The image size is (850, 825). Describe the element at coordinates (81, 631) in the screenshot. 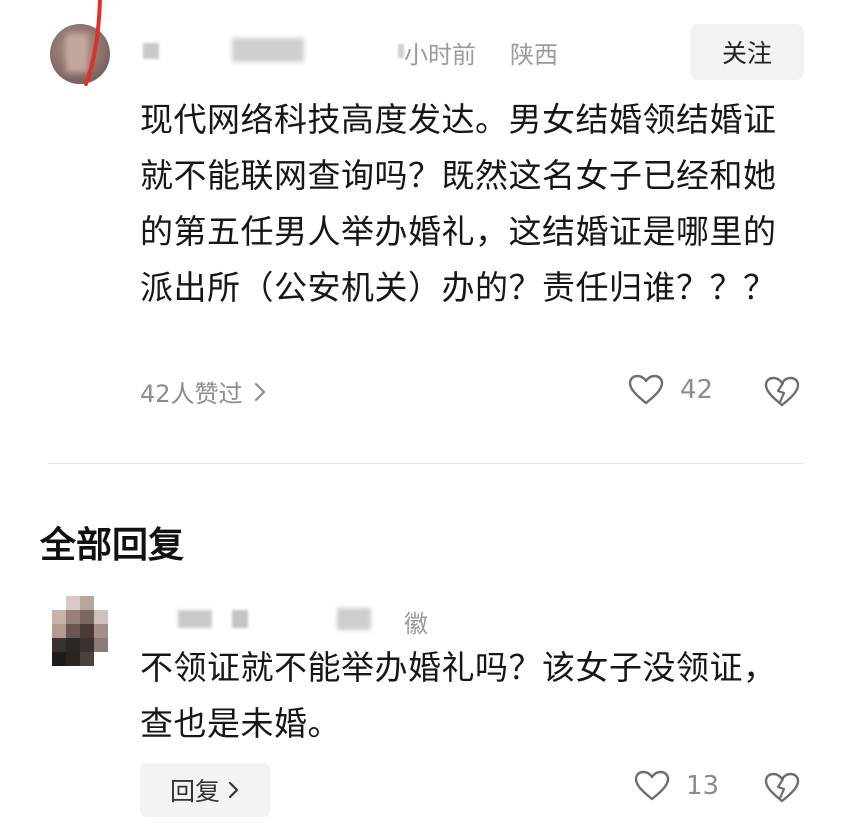

I see `reply-avatar` at that location.